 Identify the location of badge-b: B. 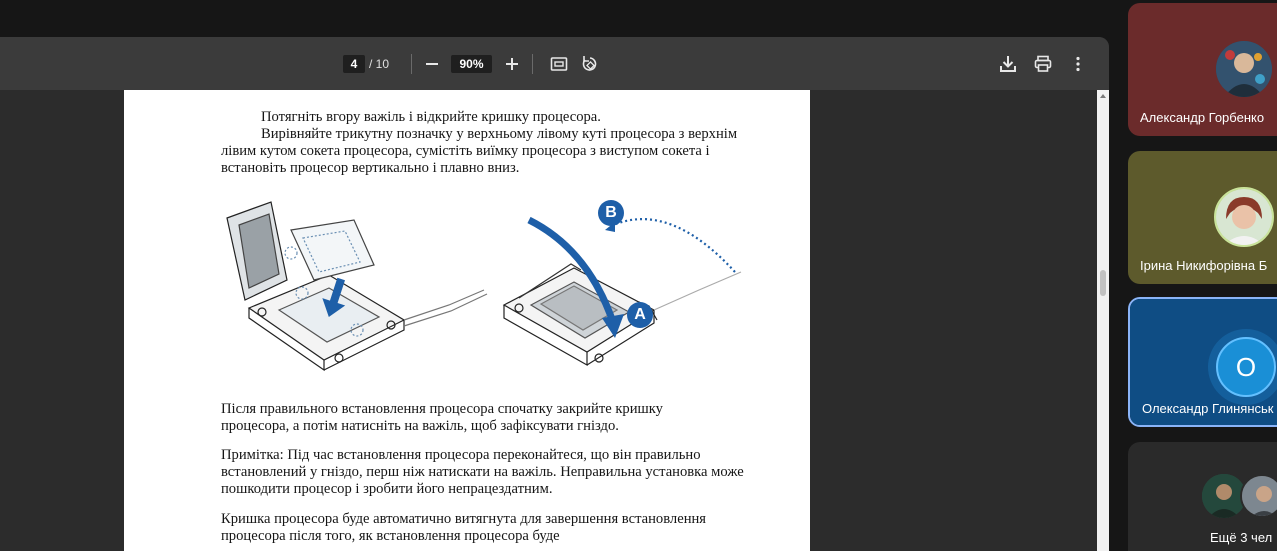
(611, 213).